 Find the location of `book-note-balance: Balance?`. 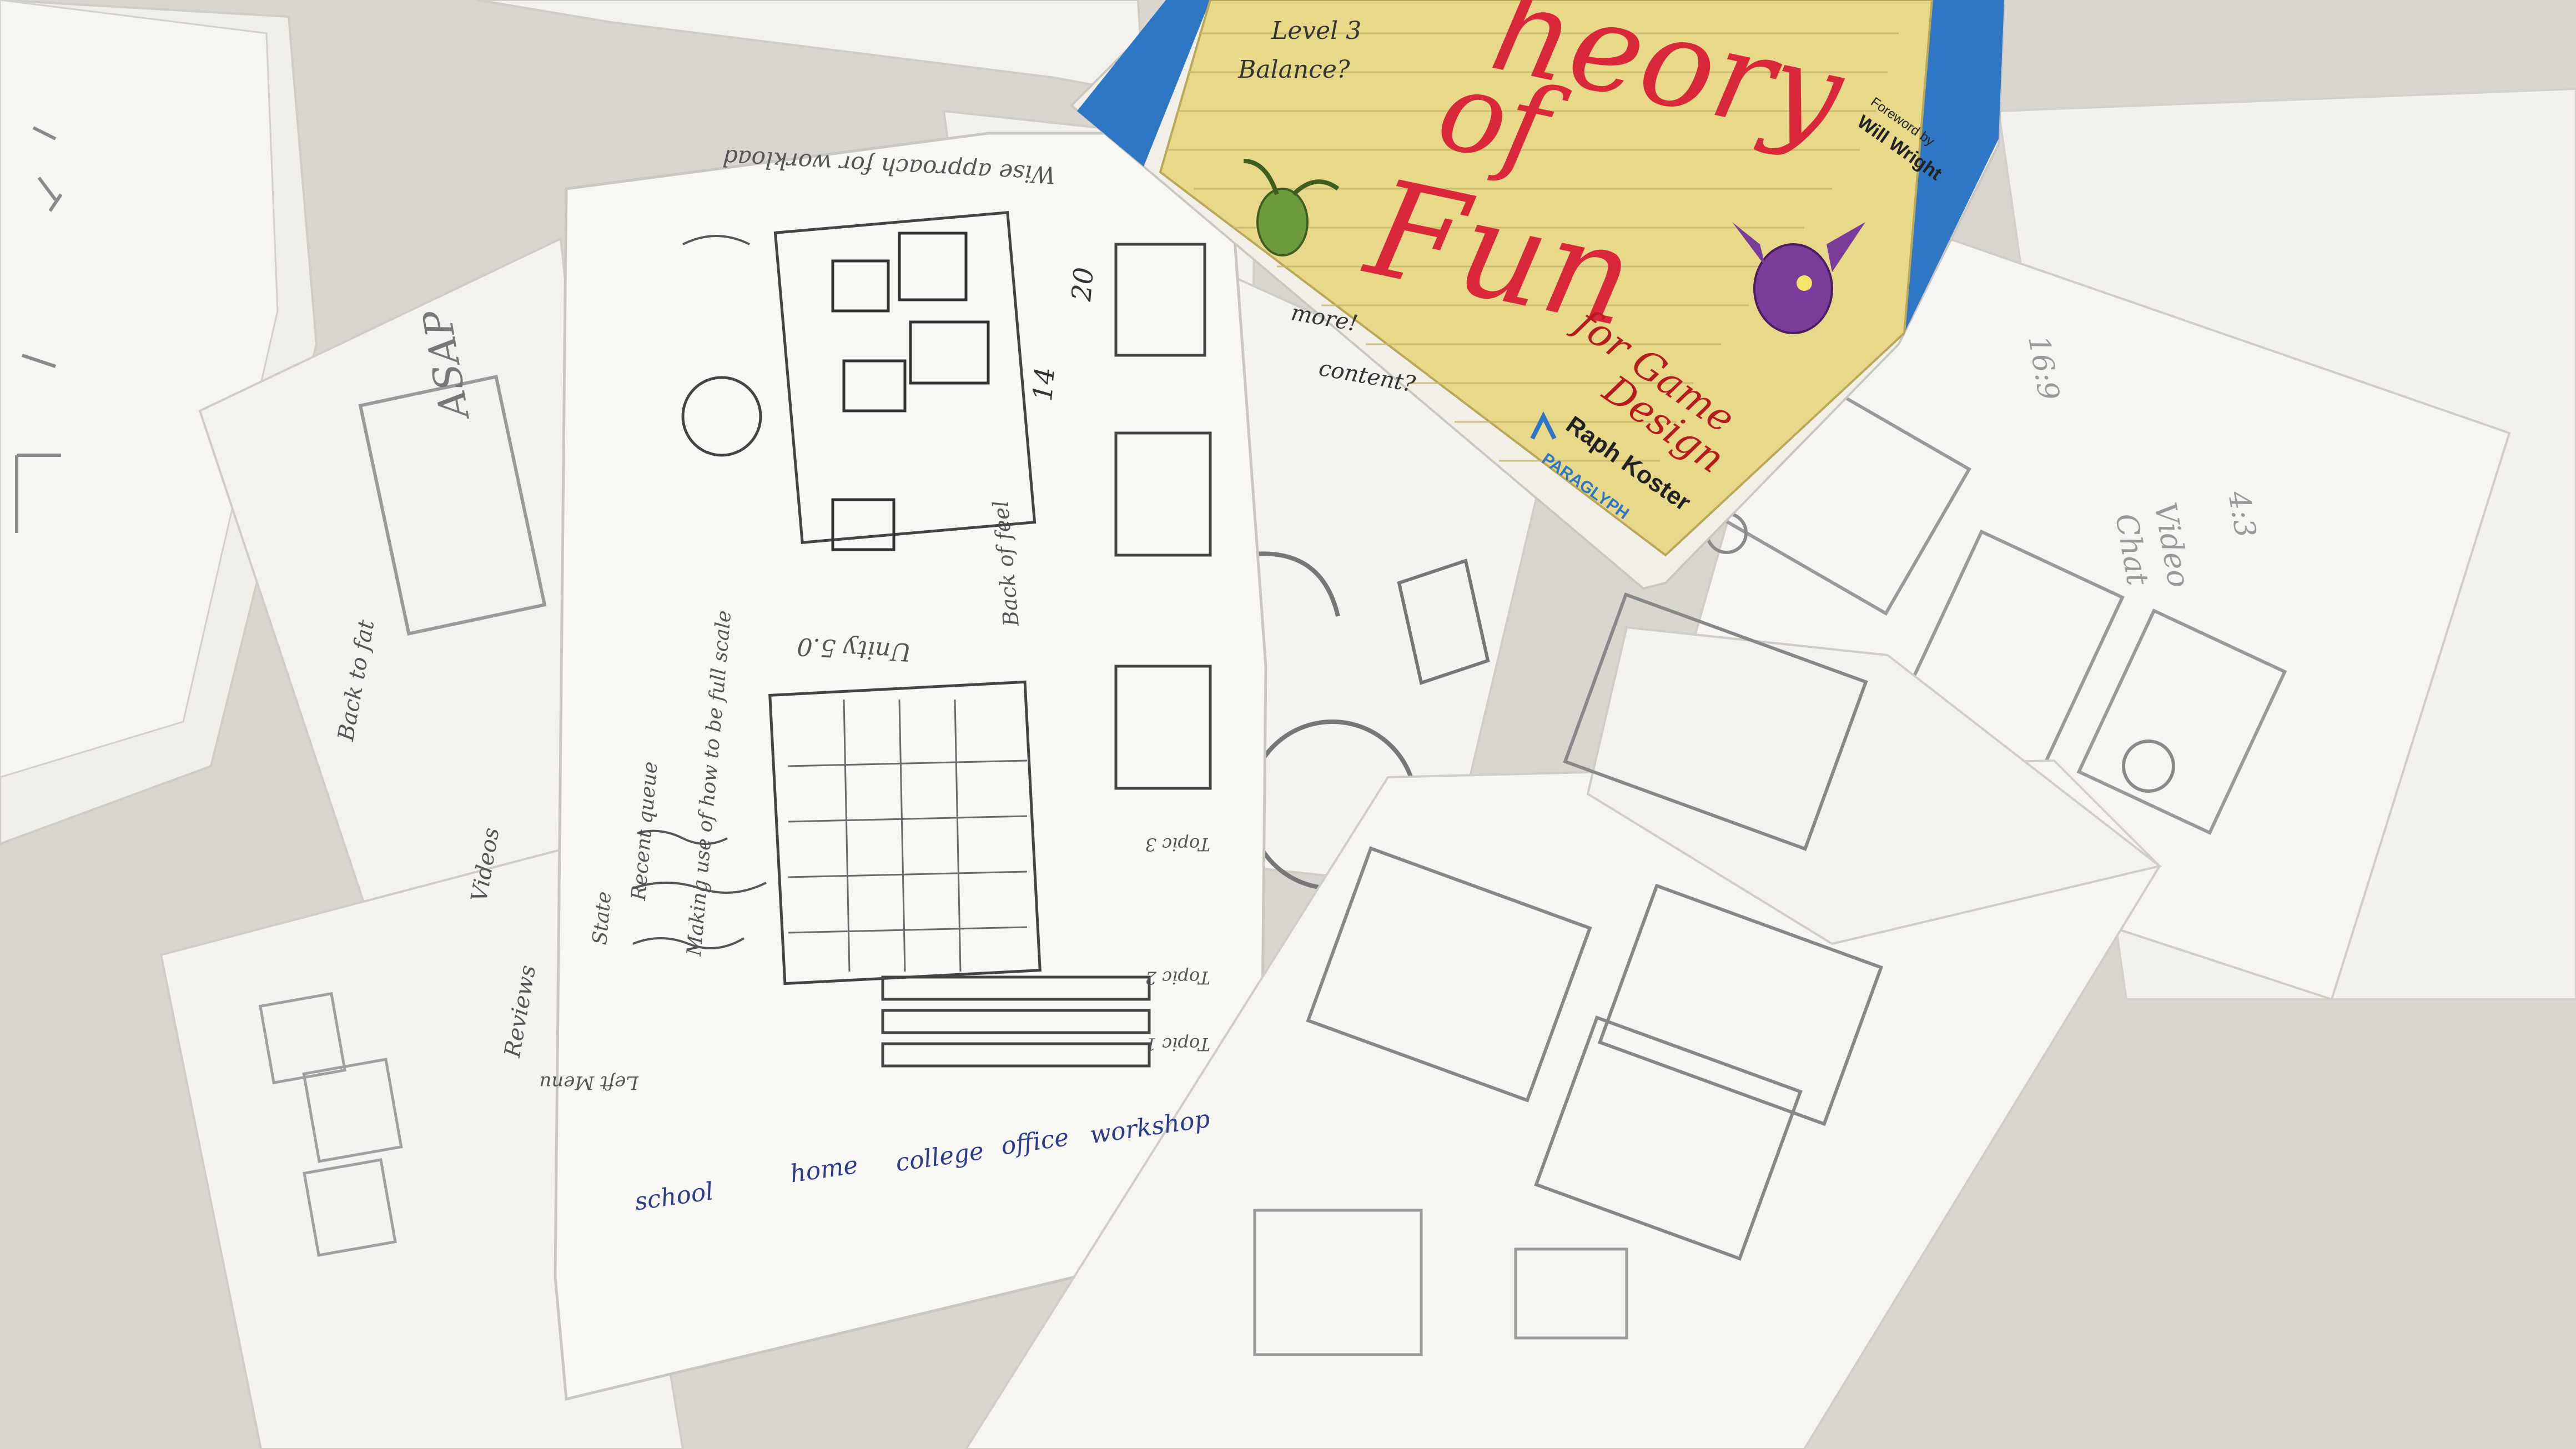

book-note-balance: Balance? is located at coordinates (1294, 70).